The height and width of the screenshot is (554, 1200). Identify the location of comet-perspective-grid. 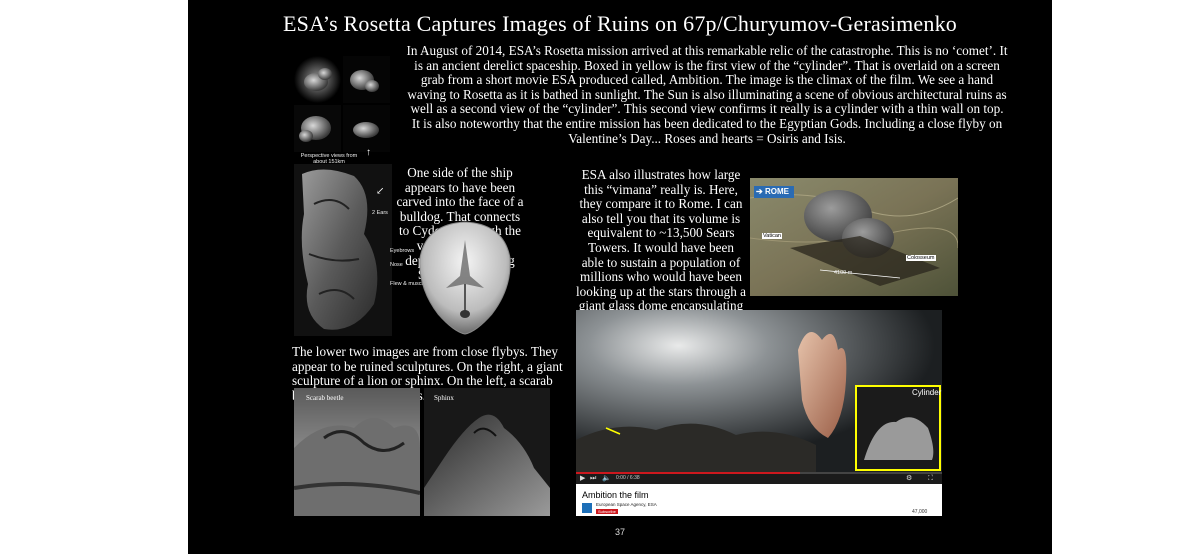
(342, 104).